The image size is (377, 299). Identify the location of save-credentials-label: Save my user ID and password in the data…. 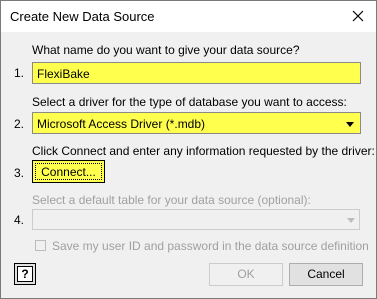
(210, 246).